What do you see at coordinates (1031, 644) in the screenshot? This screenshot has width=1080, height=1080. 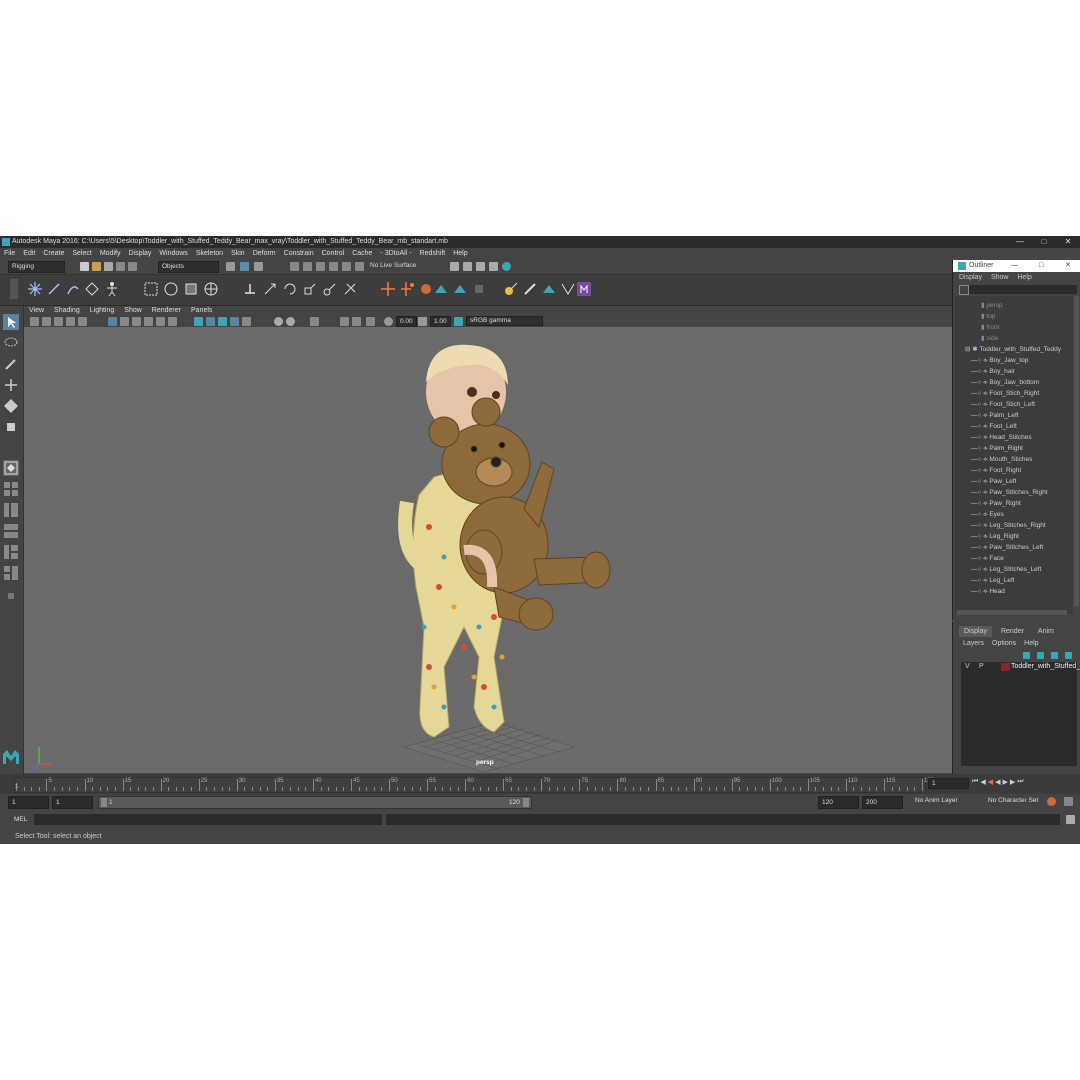 I see `layer-menu-help: Help` at bounding box center [1031, 644].